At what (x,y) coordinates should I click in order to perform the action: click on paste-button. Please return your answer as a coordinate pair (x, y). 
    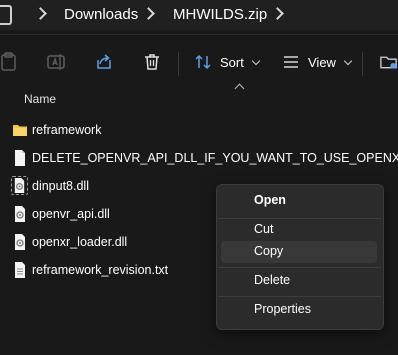
    Looking at the image, I should click on (9, 62).